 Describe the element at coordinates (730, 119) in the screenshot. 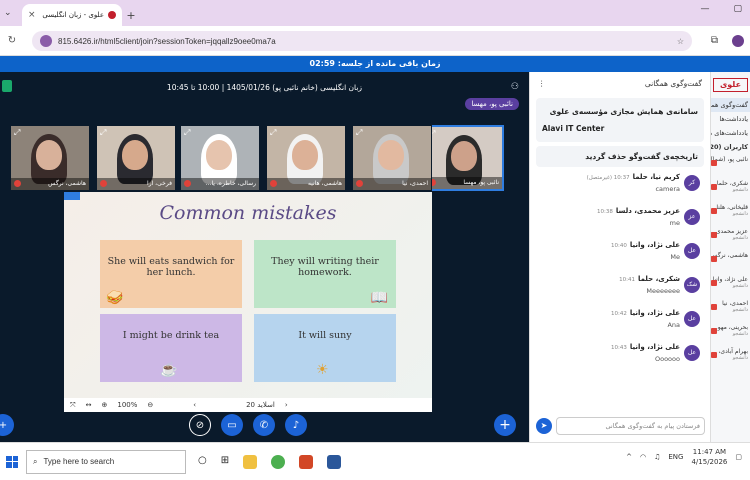

I see `sidebar-item-notes: یادداشت‌ها` at that location.